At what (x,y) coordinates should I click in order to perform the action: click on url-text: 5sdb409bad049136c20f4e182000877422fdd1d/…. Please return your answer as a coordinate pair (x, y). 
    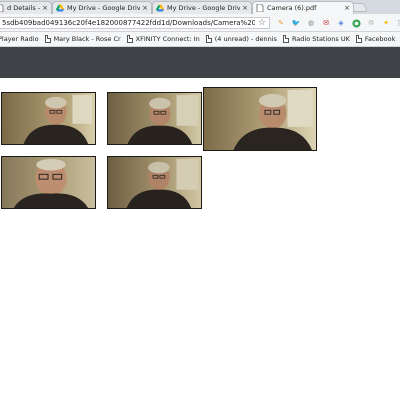
    Looking at the image, I should click on (128, 23).